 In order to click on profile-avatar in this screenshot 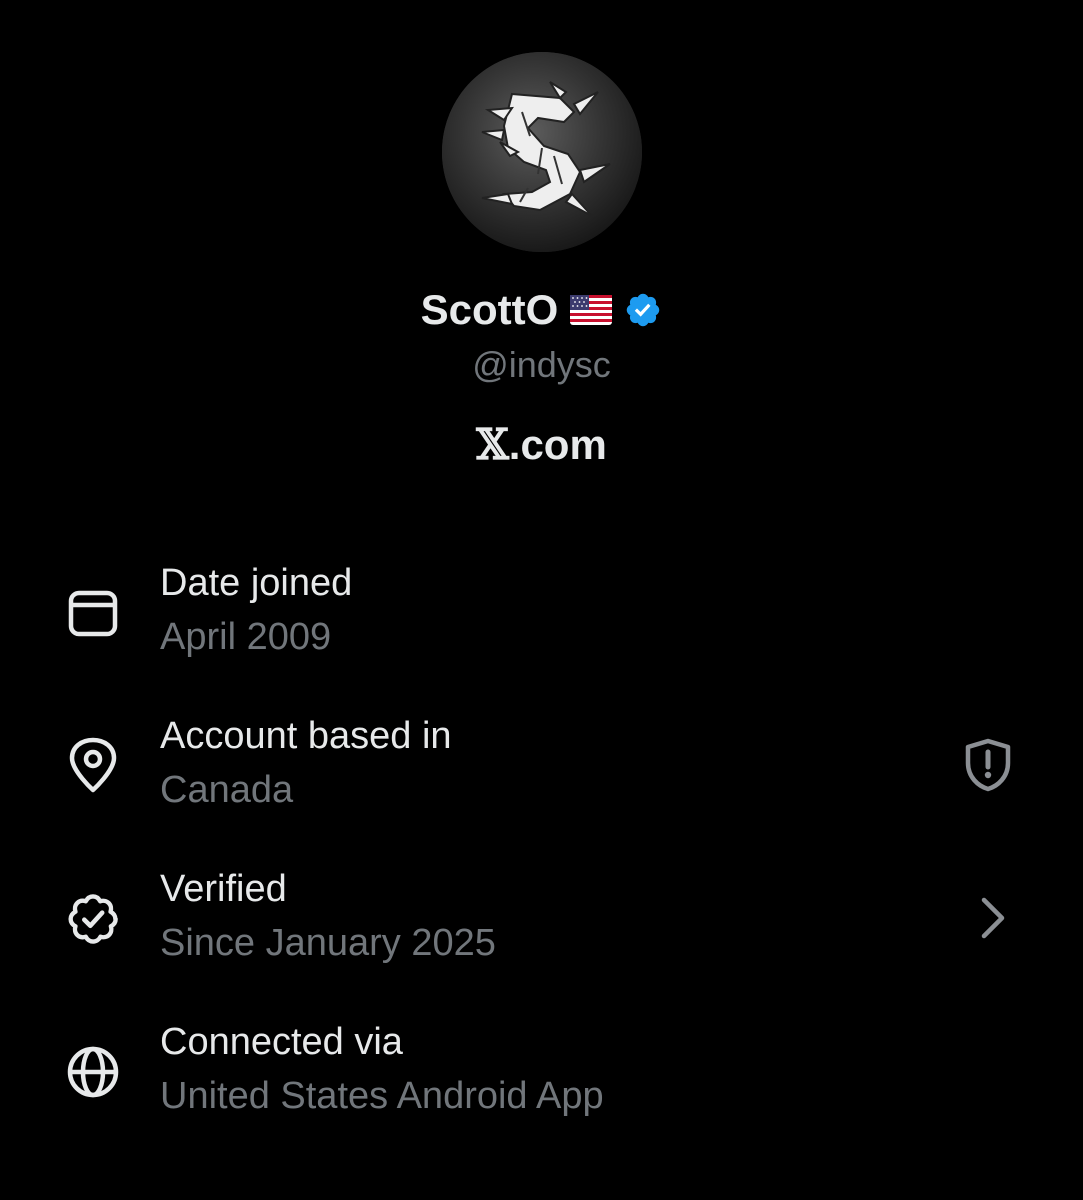, I will do `click(542, 152)`.